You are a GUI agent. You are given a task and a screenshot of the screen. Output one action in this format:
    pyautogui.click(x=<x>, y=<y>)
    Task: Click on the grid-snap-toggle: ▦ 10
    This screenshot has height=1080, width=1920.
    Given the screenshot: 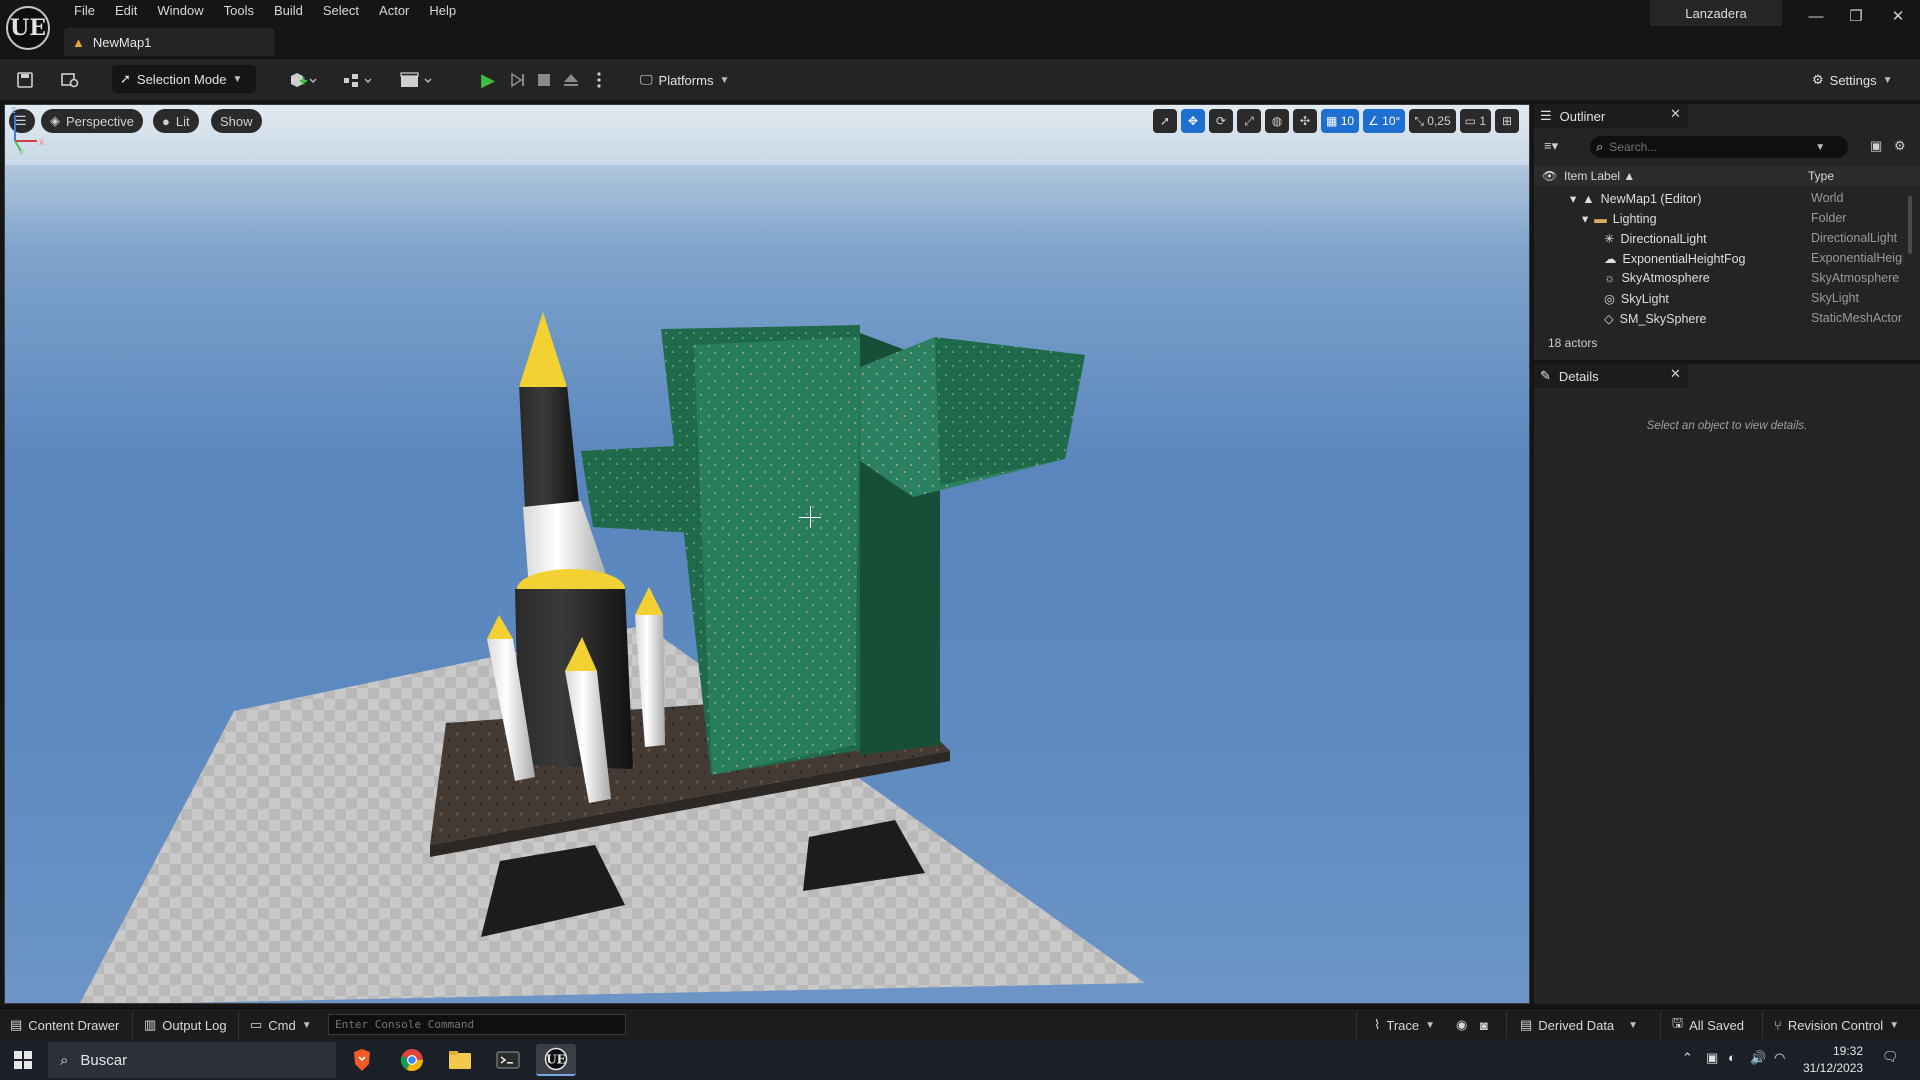 What is the action you would take?
    pyautogui.click(x=1340, y=121)
    